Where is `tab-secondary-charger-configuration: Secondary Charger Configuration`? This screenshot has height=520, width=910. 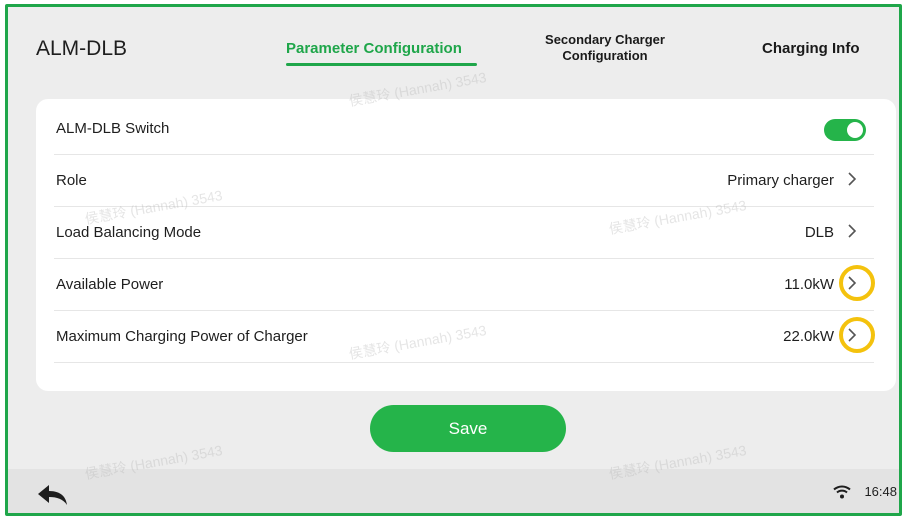
tab-secondary-charger-configuration: Secondary Charger Configuration is located at coordinates (605, 48).